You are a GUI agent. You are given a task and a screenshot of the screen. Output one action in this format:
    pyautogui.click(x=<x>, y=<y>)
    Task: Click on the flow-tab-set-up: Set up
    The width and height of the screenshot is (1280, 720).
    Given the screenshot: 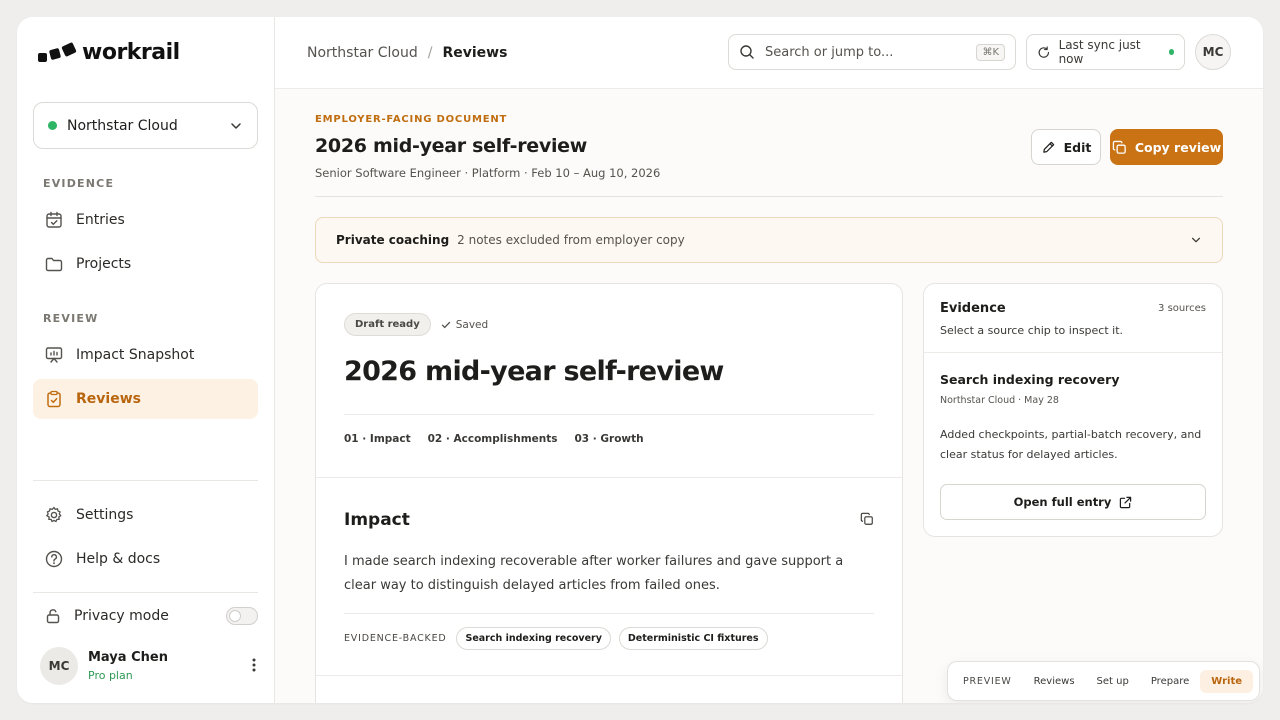 What is the action you would take?
    pyautogui.click(x=1113, y=681)
    